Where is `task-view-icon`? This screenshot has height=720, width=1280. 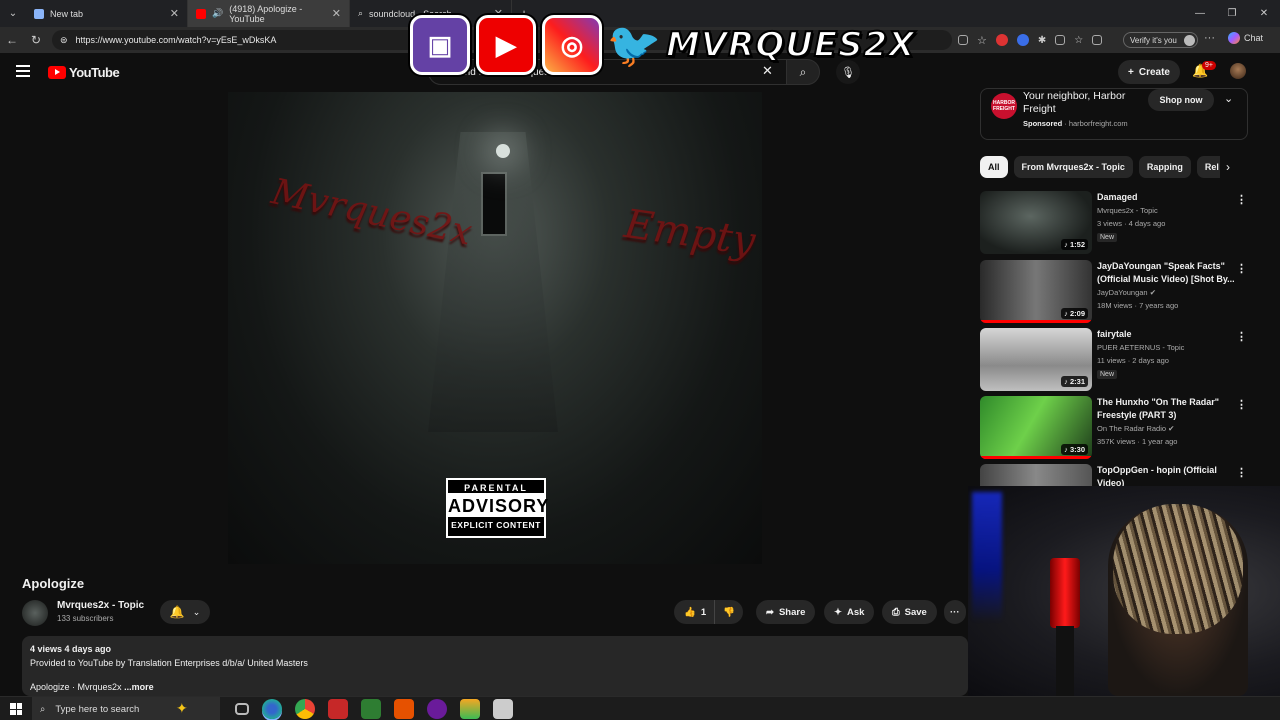
task-view-icon is located at coordinates (242, 709).